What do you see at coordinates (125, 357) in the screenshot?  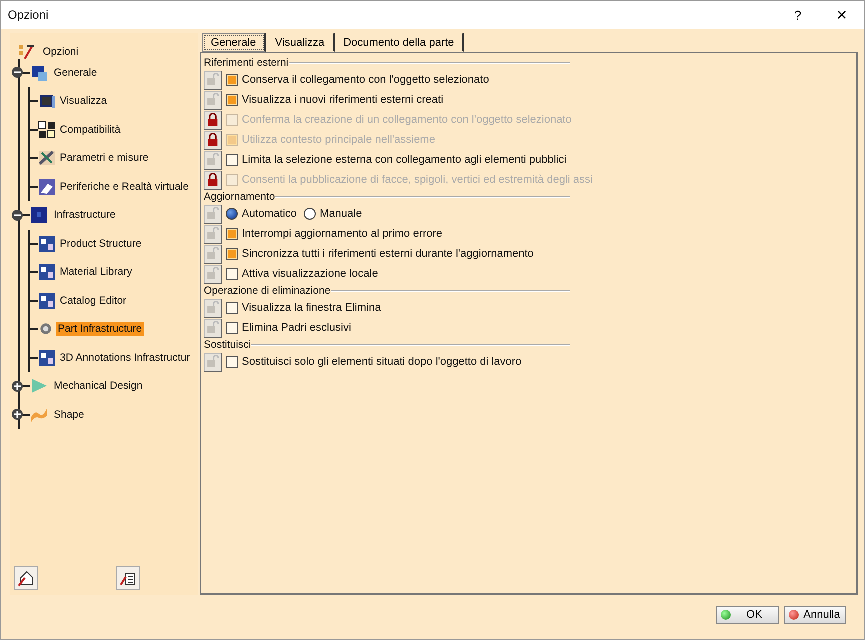 I see `tree-item: 3D Annotations Infrastructur` at bounding box center [125, 357].